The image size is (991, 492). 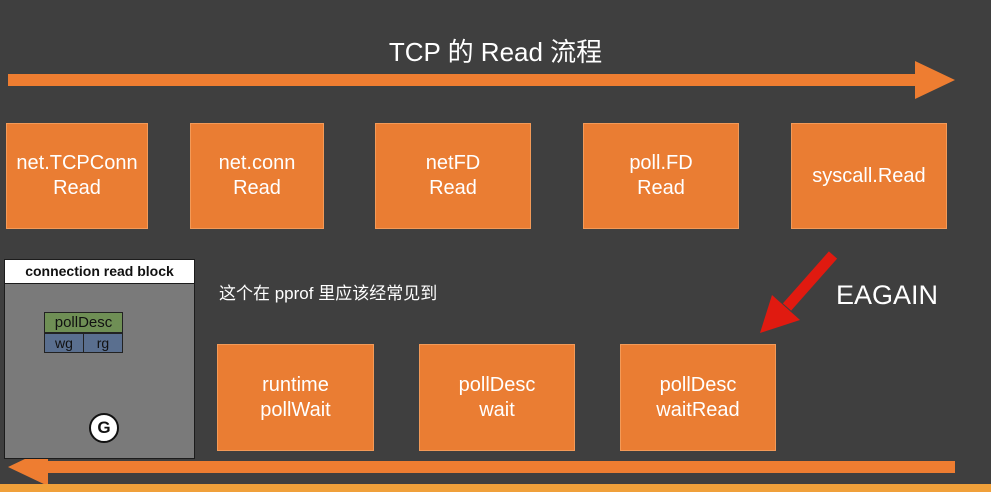 What do you see at coordinates (295, 384) in the screenshot?
I see `box-label-line1: runtime` at bounding box center [295, 384].